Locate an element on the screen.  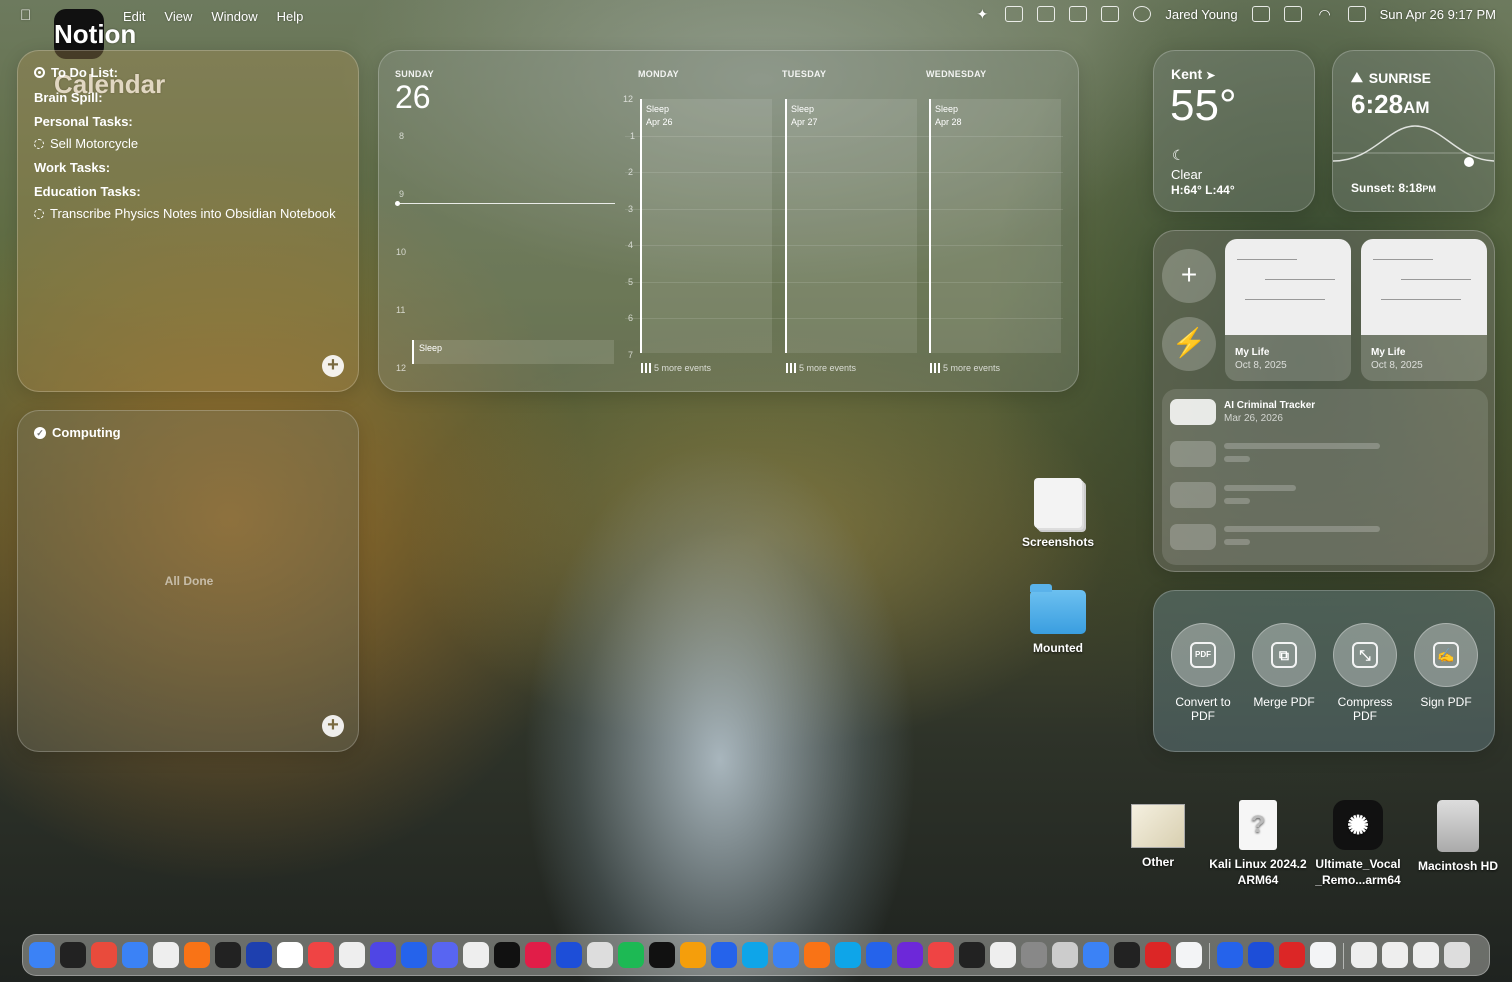
desktop-icon-screenshots: Screenshots is located at coordinates (1058, 514).